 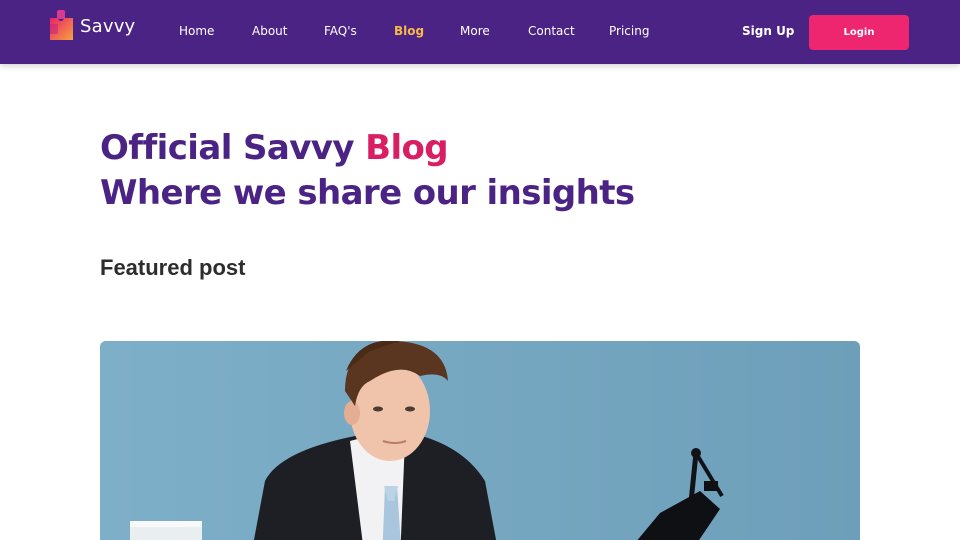 I want to click on nav-link-blog: Blog, so click(x=409, y=31).